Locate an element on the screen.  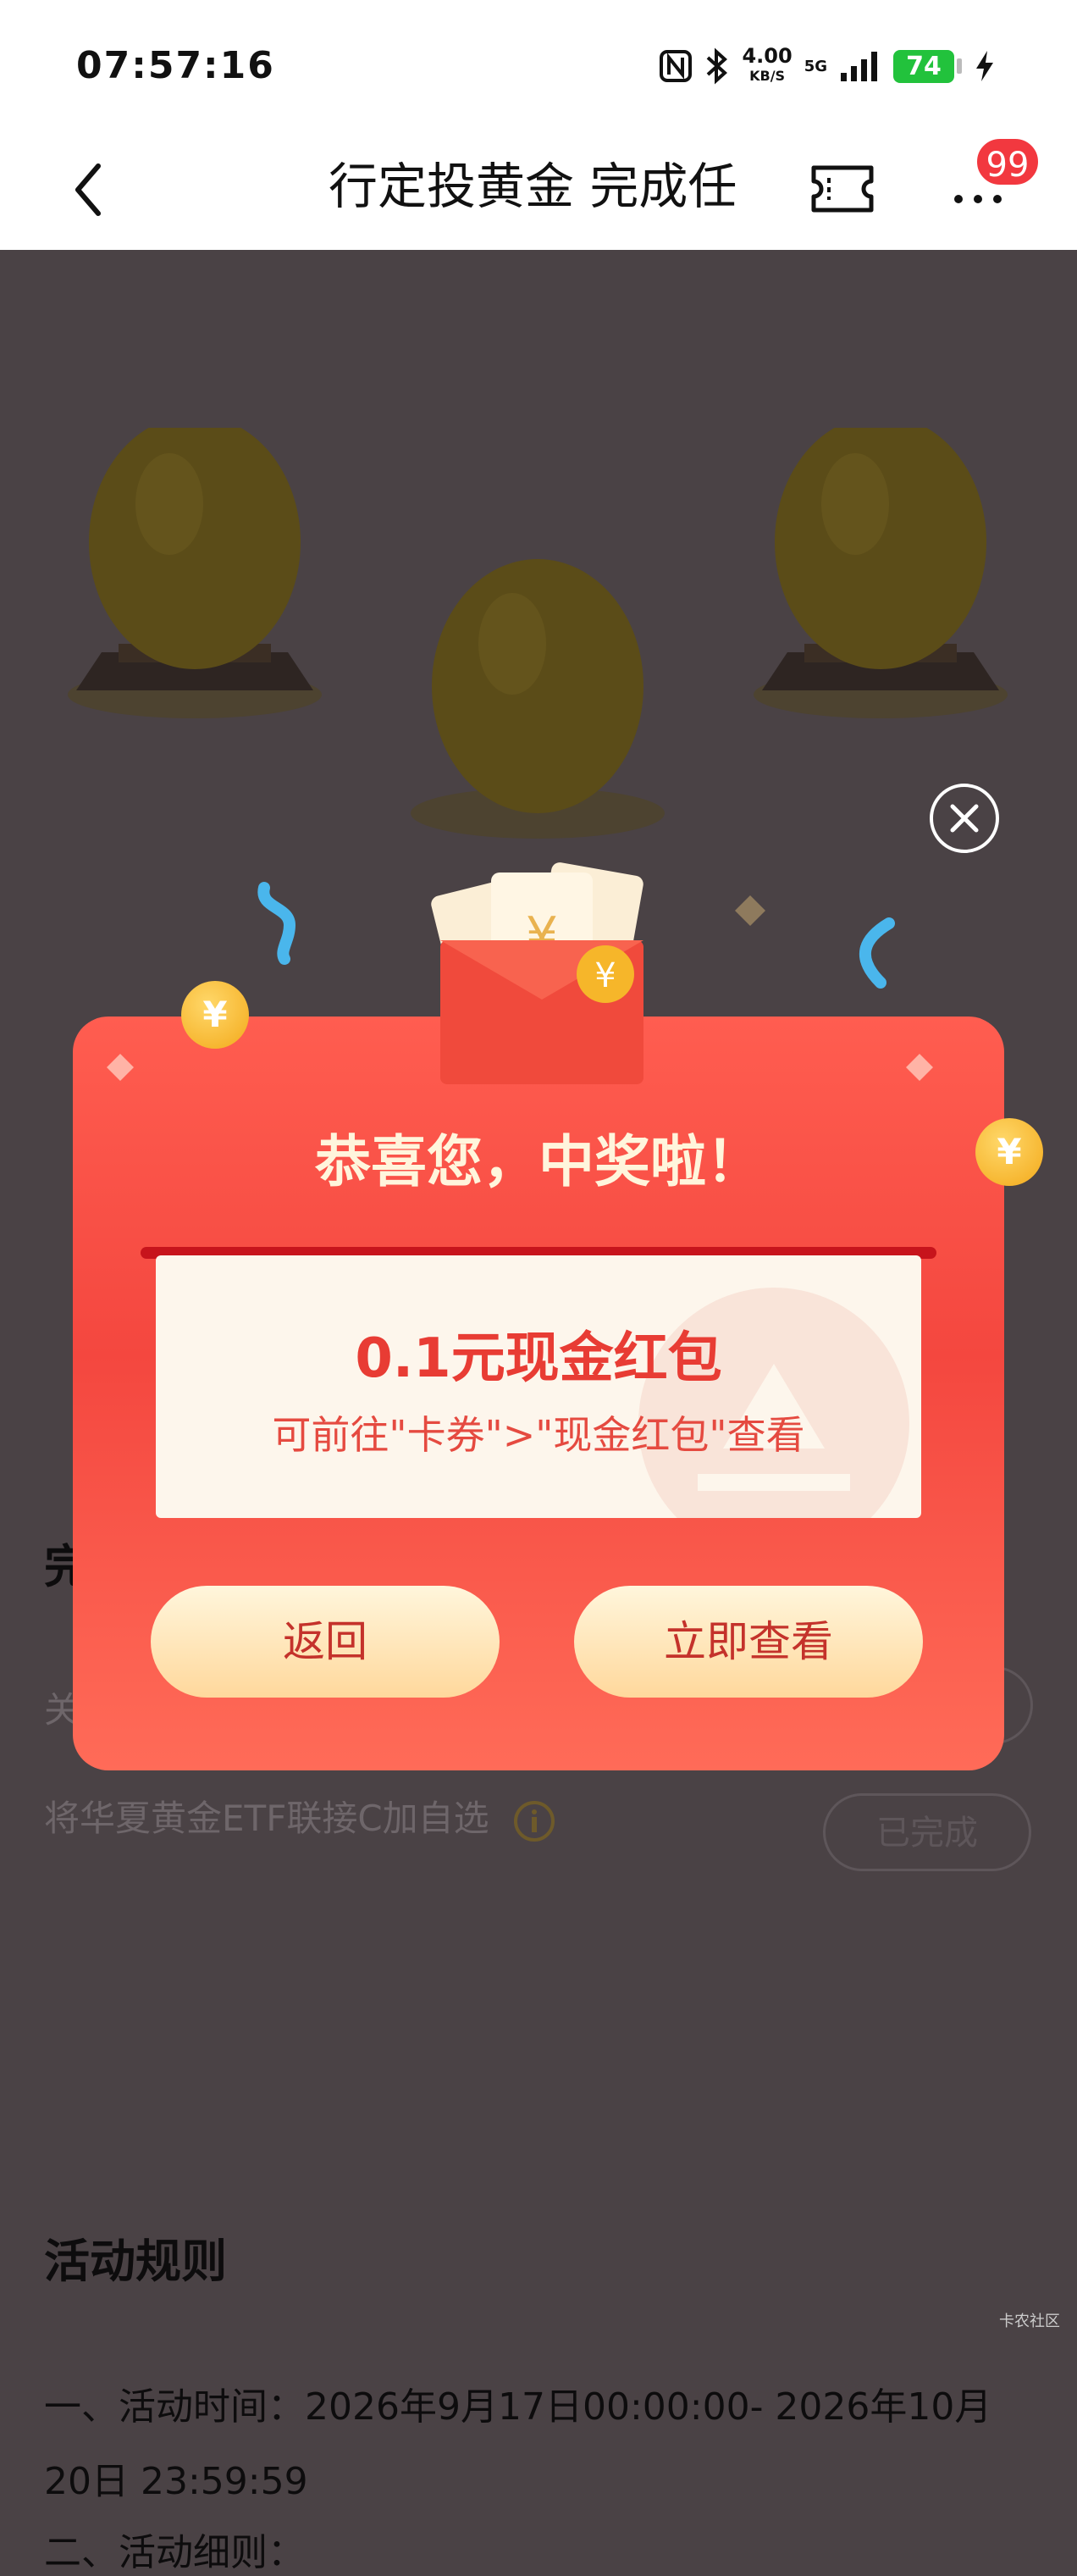
rule-line: 二、活动细则： is located at coordinates (174, 2552).